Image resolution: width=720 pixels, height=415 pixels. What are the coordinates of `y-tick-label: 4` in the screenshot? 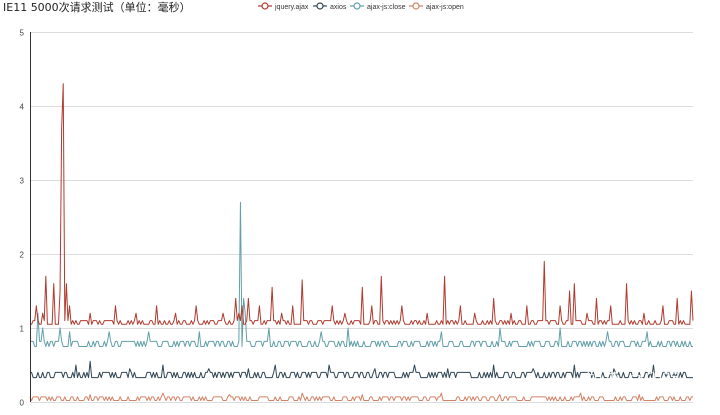 It's located at (22, 107).